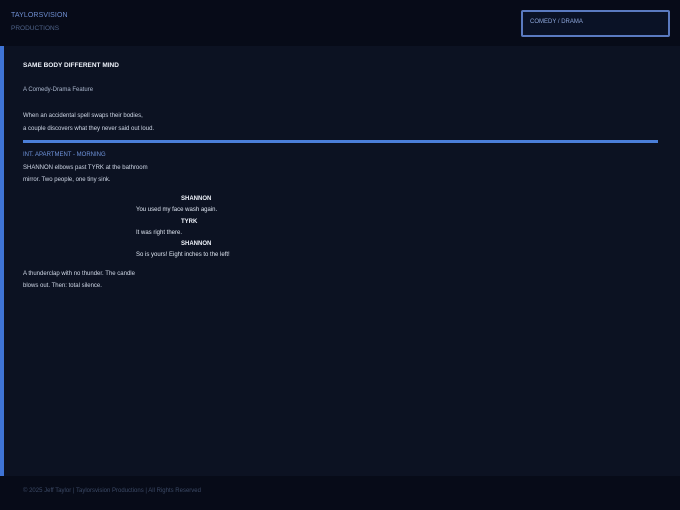 The width and height of the screenshot is (680, 510). Describe the element at coordinates (58, 90) in the screenshot. I see `script-subtitle: A Comedy-Drama Feature` at that location.